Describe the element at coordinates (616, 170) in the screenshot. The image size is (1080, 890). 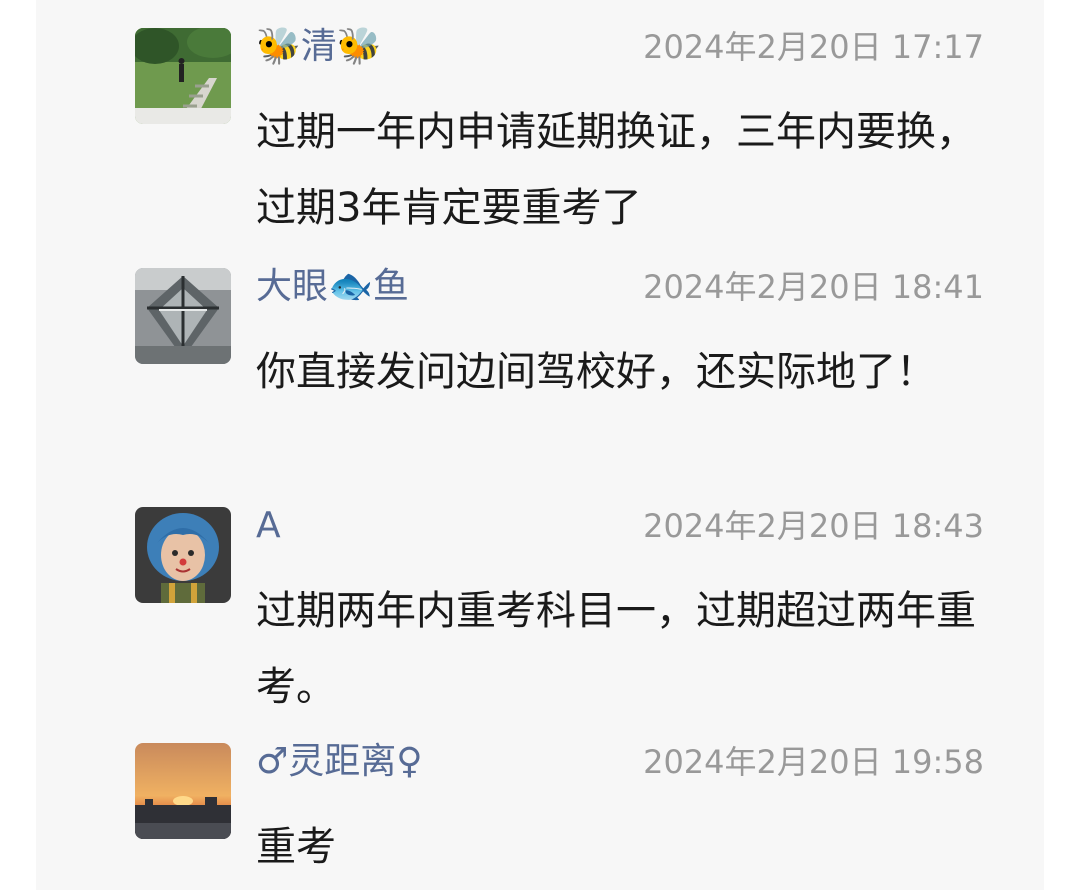
I see `comment-text: 过期一年内申请延期换证，三年内要换，过期3年肯定要重考了` at that location.